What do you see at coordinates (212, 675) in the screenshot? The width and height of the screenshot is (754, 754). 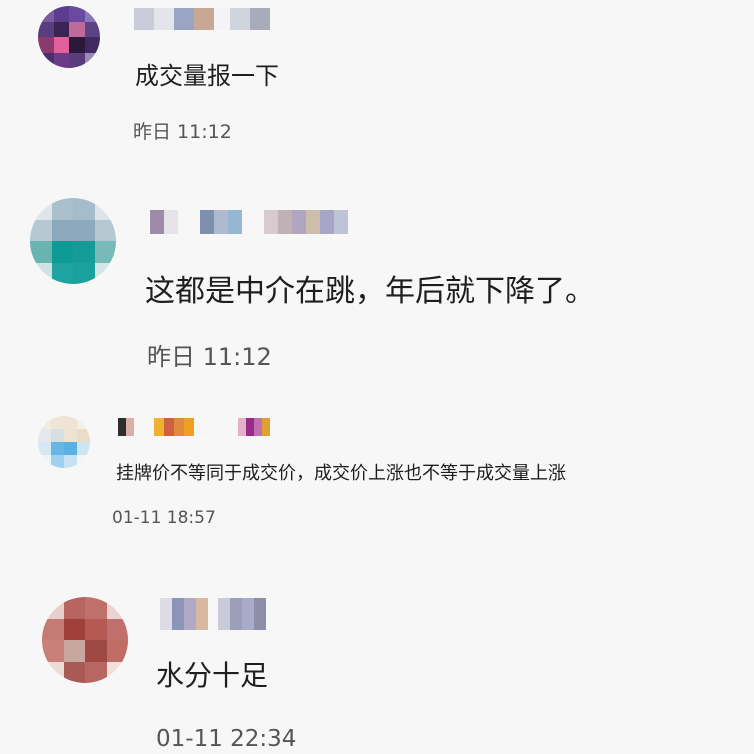 I see `comment-text: 水分十足` at bounding box center [212, 675].